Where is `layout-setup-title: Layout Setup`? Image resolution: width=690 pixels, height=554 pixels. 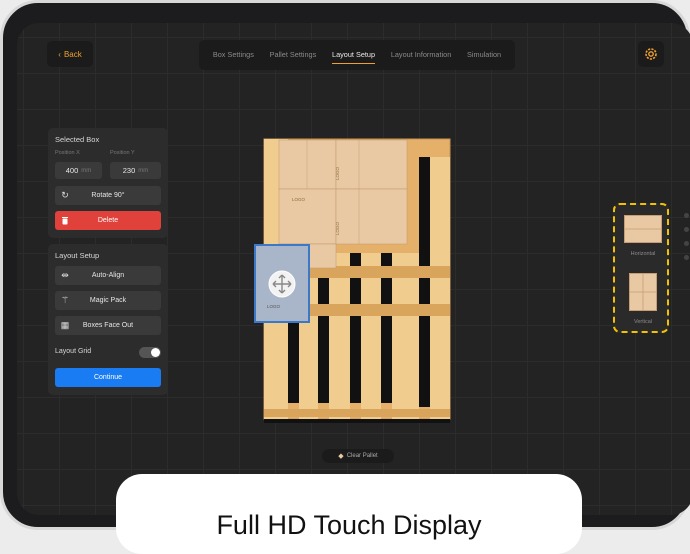 layout-setup-title: Layout Setup is located at coordinates (77, 255).